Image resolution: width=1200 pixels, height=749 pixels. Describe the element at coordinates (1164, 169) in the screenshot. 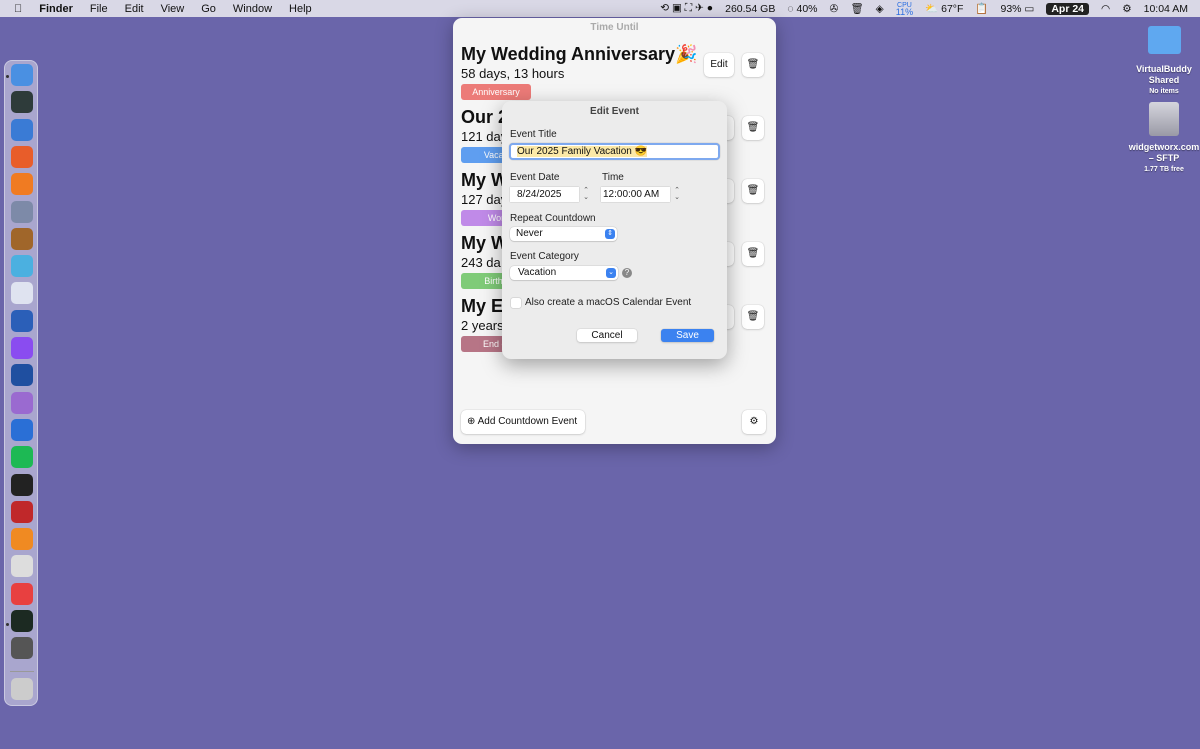

I see `desktop-item-info: 1.77 TB free` at that location.